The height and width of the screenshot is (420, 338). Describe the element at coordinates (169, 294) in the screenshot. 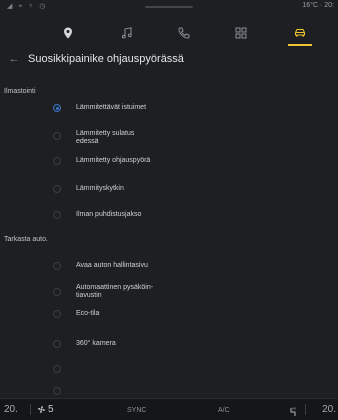

I see `option-auto-parking-assist: Automaattinen pysäköin- tiavustin` at that location.